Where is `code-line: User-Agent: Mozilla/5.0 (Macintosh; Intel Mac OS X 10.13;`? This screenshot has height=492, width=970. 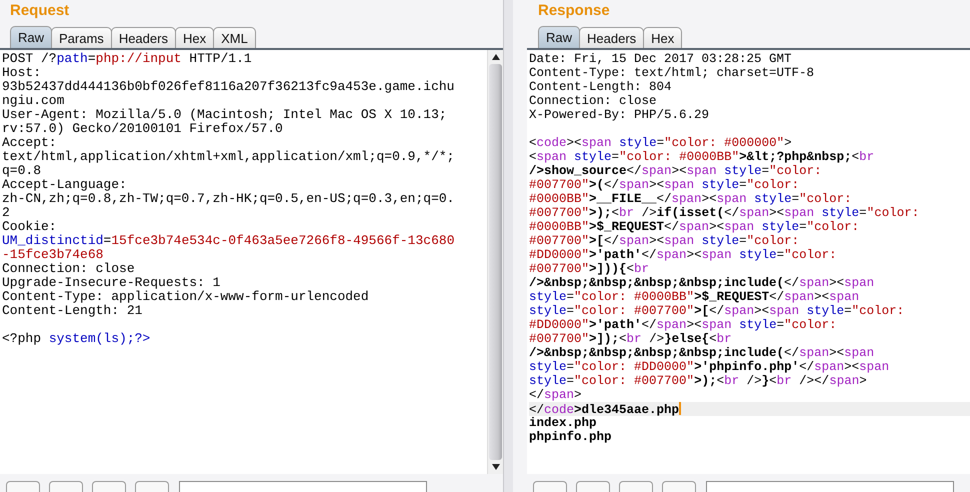 code-line: User-Agent: Mozilla/5.0 (Macintosh; Intel Mac OS X 10.13; is located at coordinates (224, 115).